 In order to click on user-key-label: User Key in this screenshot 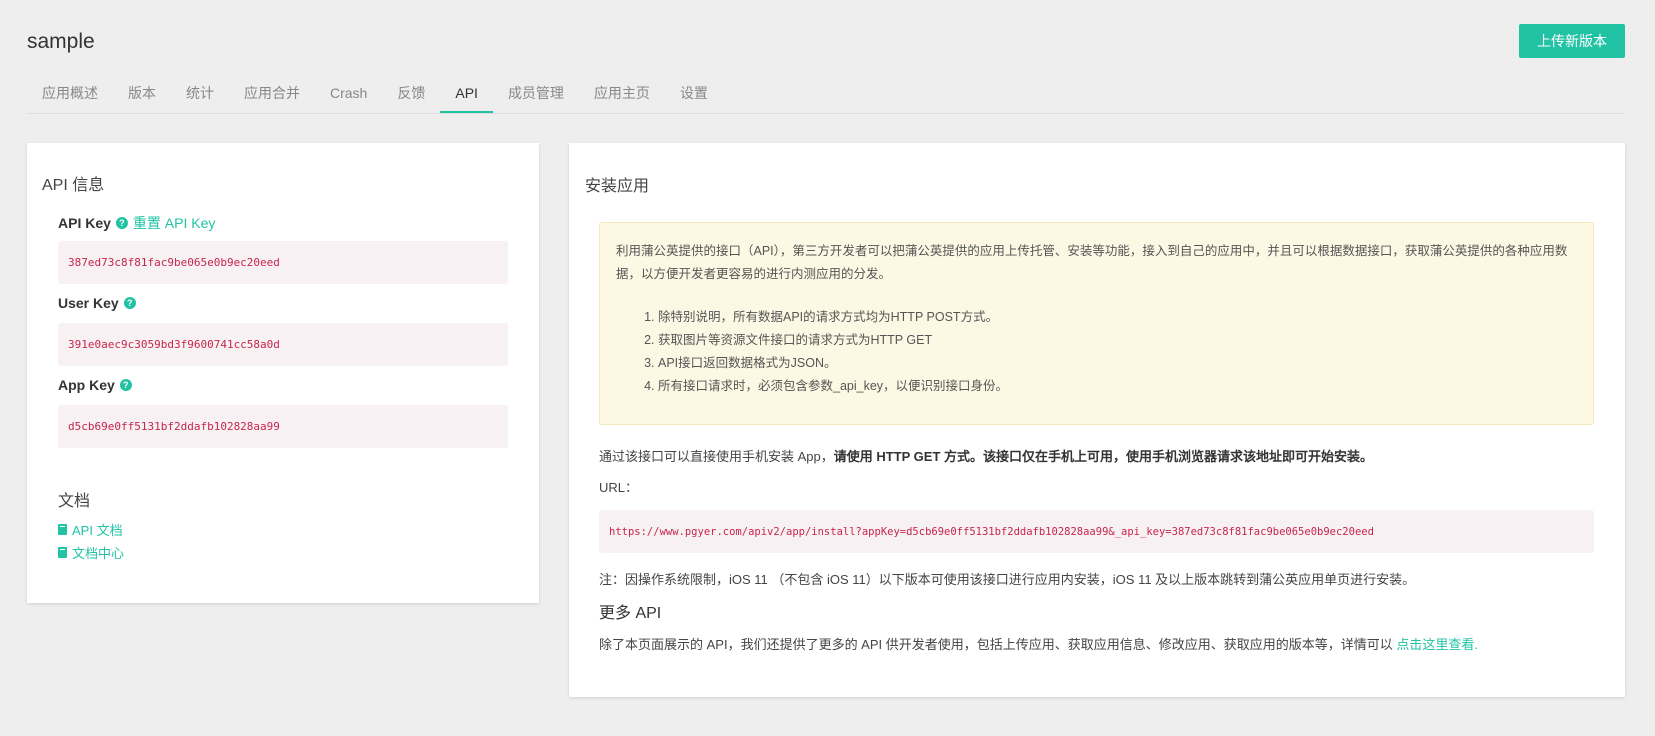, I will do `click(88, 303)`.